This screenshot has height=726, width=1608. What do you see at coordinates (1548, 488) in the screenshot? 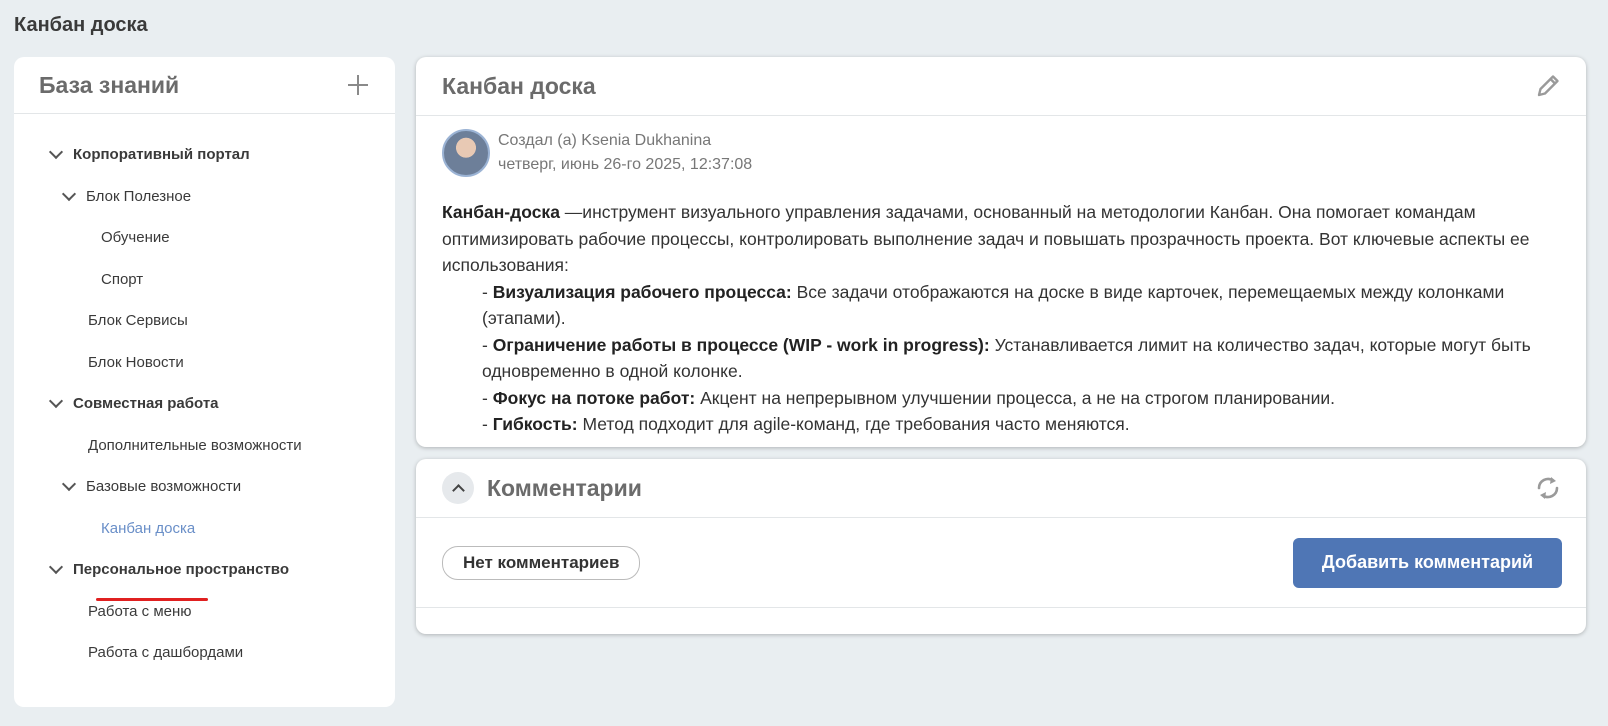
I see `refresh-icon` at bounding box center [1548, 488].